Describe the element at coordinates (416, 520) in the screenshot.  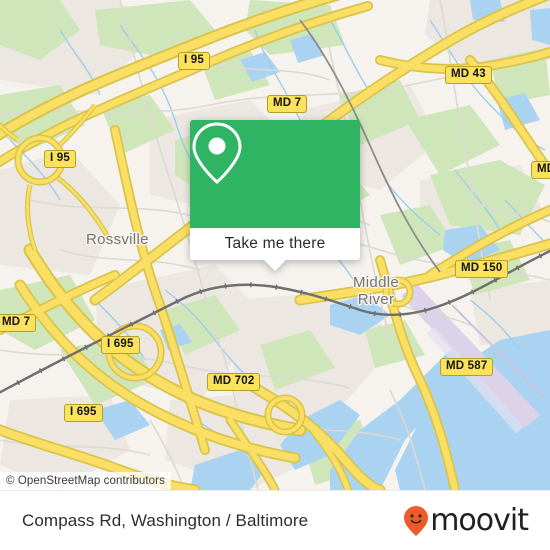
I see `moovit-smiley-pin-icon` at that location.